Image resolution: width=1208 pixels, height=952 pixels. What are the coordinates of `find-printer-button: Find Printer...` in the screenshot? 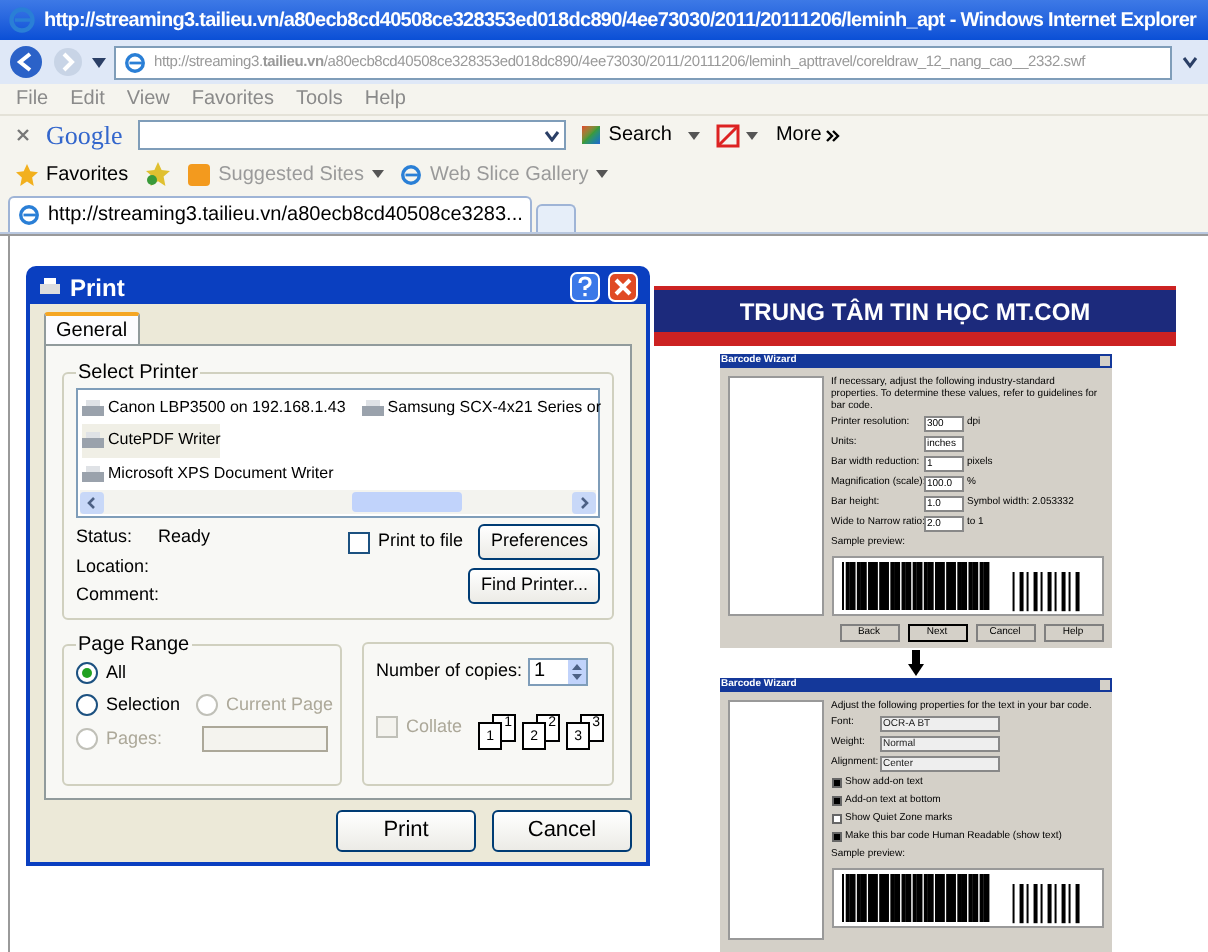 It's located at (534, 586).